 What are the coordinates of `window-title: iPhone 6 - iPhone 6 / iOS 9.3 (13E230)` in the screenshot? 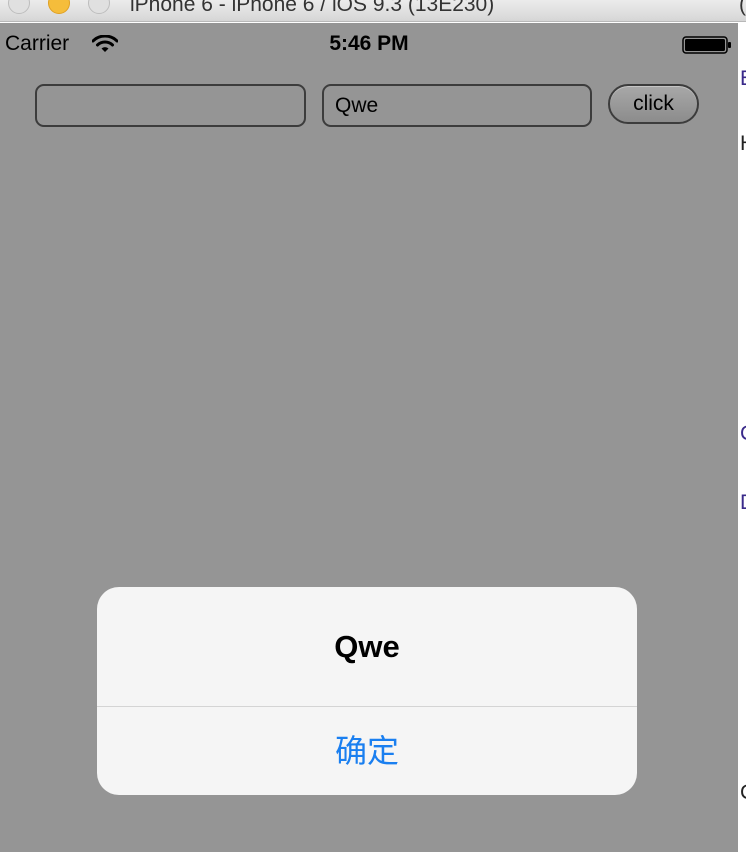 It's located at (312, 8).